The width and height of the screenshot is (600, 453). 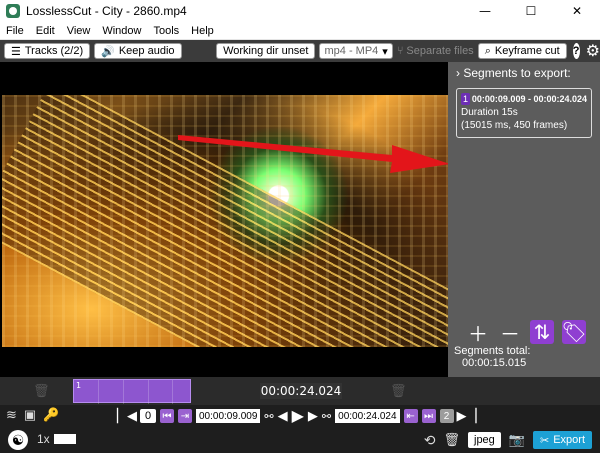 I want to click on jpeg-button: jpeg, so click(x=484, y=440).